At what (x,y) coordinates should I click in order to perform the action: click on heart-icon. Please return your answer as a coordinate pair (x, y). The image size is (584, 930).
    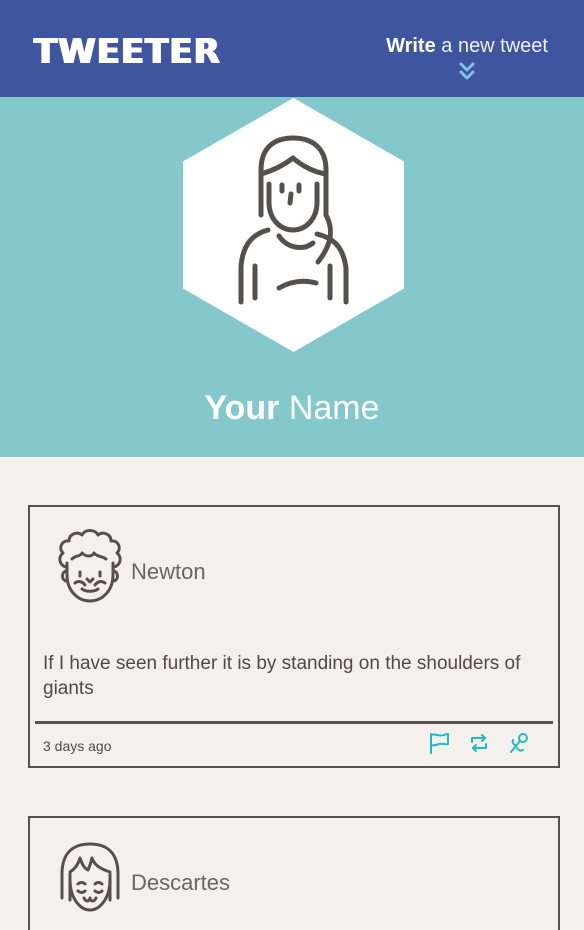
    Looking at the image, I should click on (519, 743).